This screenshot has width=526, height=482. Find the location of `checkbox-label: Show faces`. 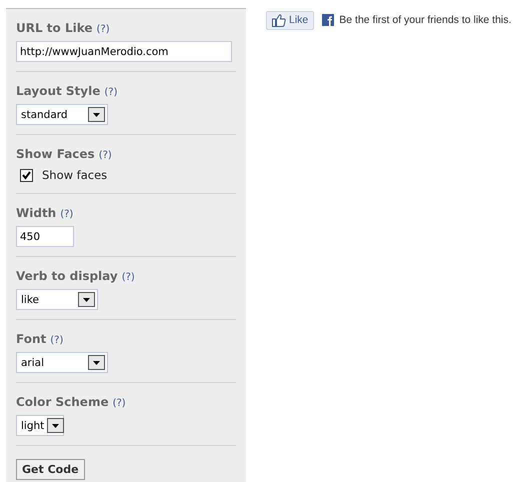

checkbox-label: Show faces is located at coordinates (75, 175).